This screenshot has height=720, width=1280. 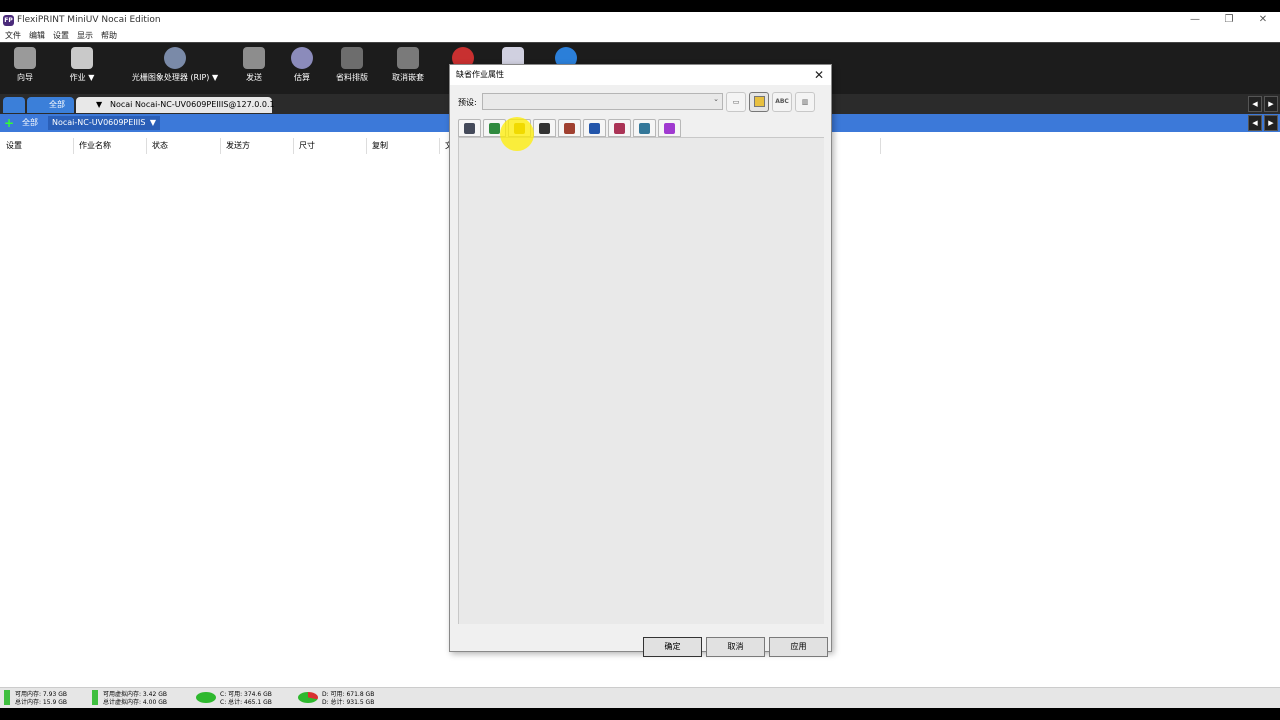 I want to click on color-bars-icon, so click(x=619, y=128).